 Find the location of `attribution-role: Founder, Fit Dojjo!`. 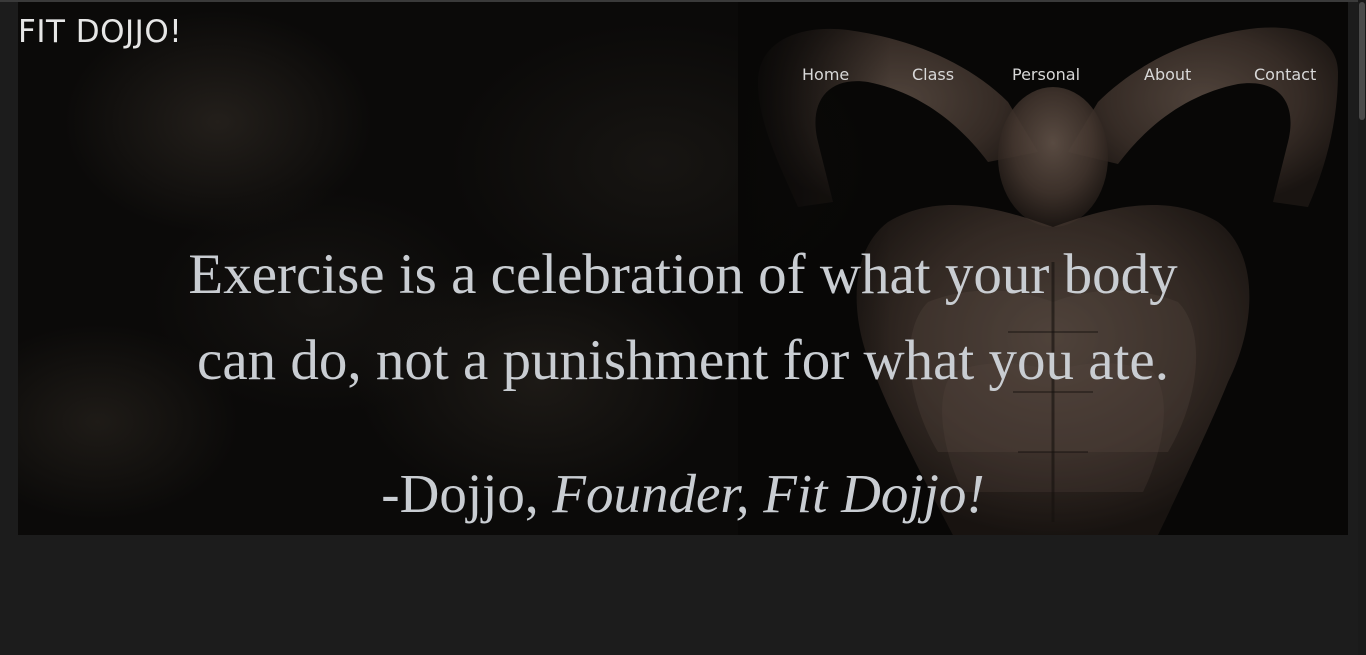

attribution-role: Founder, Fit Dojjo! is located at coordinates (768, 493).